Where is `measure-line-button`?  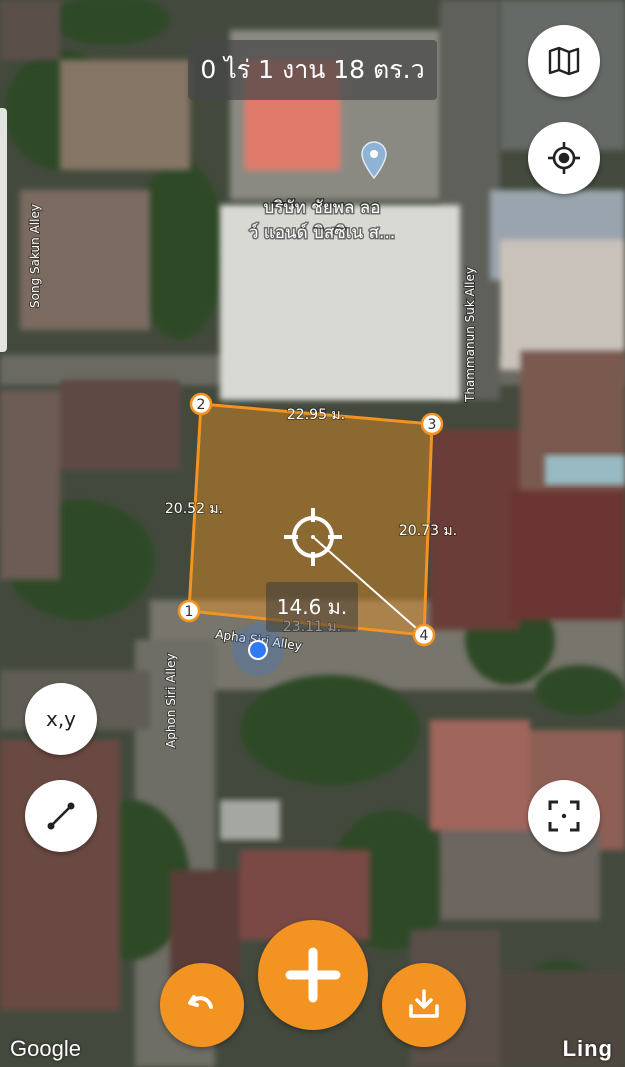 measure-line-button is located at coordinates (61, 816).